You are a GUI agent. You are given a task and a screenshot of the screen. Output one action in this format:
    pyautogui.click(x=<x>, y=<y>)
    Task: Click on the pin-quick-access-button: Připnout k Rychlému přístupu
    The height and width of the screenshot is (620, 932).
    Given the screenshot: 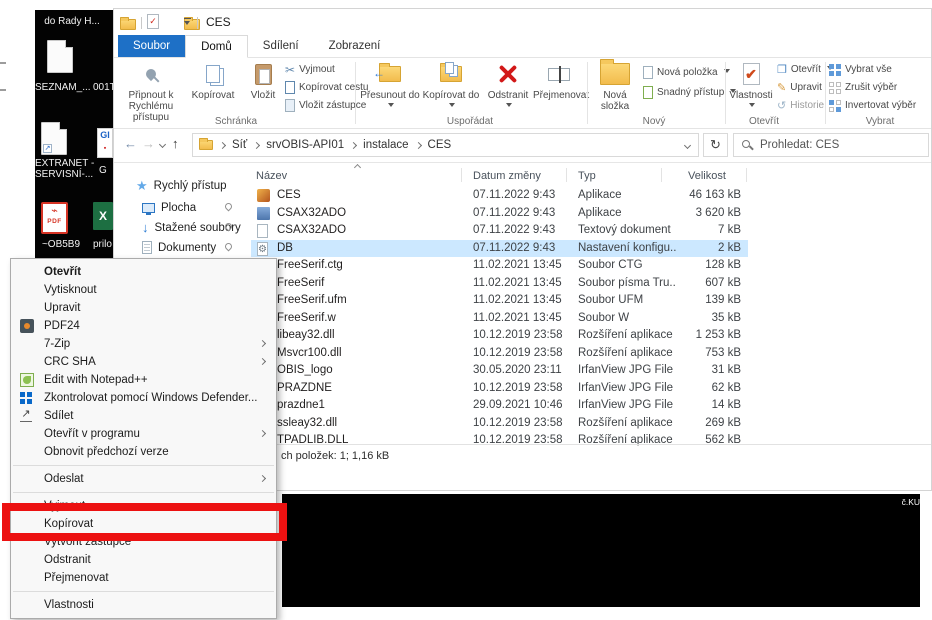 What is the action you would take?
    pyautogui.click(x=151, y=91)
    